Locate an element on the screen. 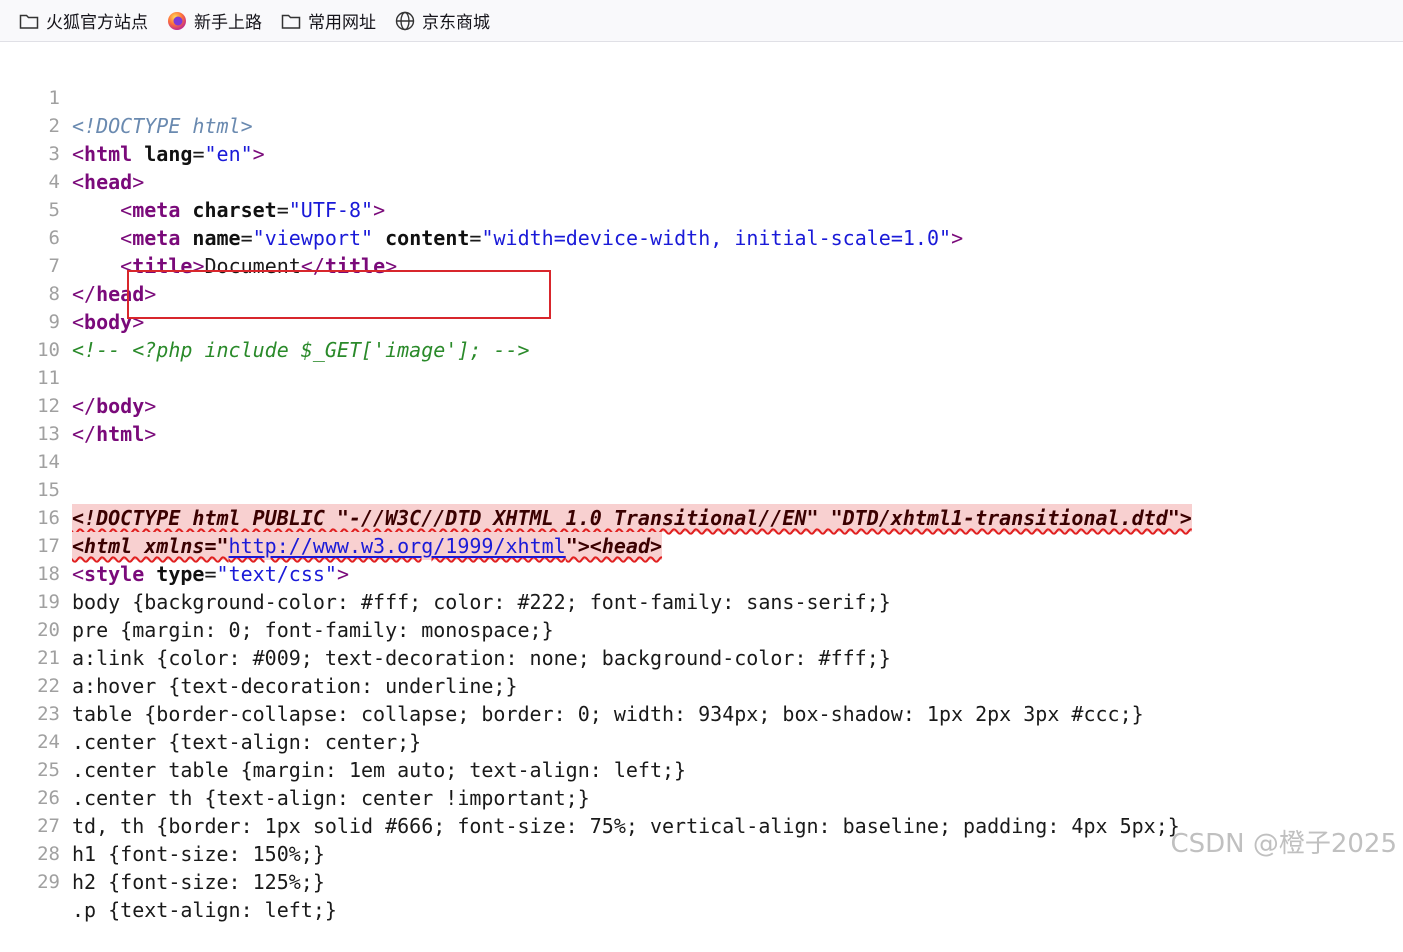 Image resolution: width=1403 pixels, height=952 pixels. bookmark-label: 火狐官方站点 is located at coordinates (97, 23).